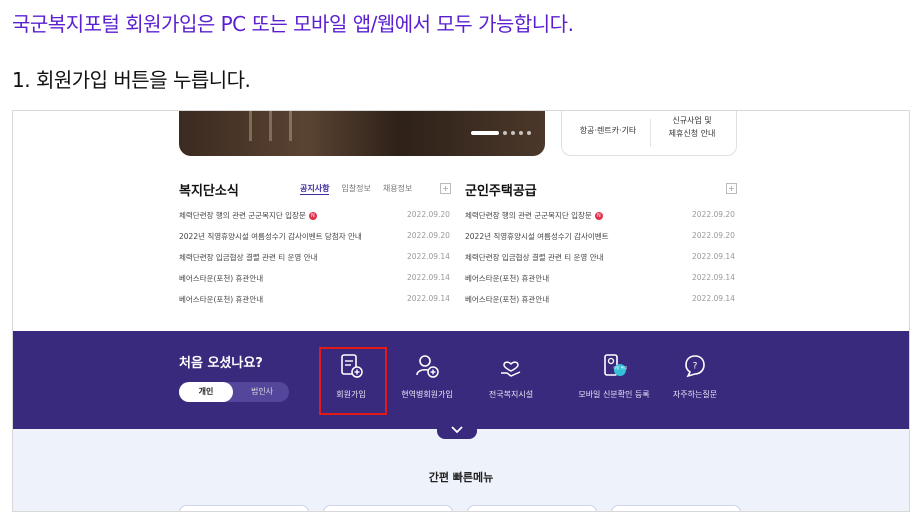  I want to click on housing-title: 군인주택공급, so click(501, 191).